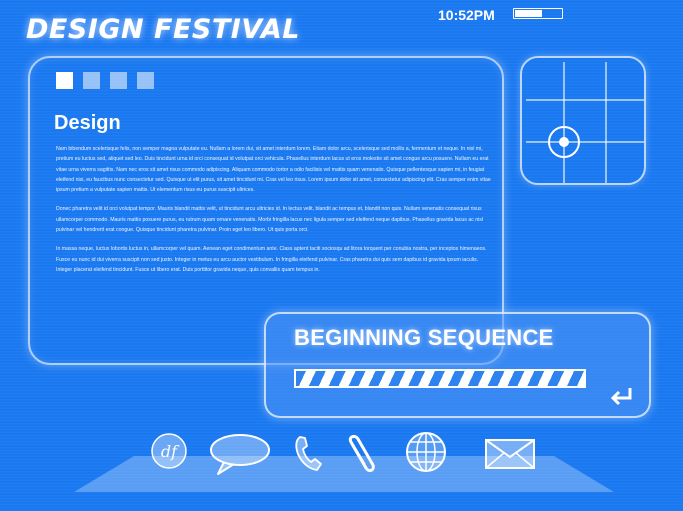  Describe the element at coordinates (169, 451) in the screenshot. I see `df-logo-icon: df` at that location.